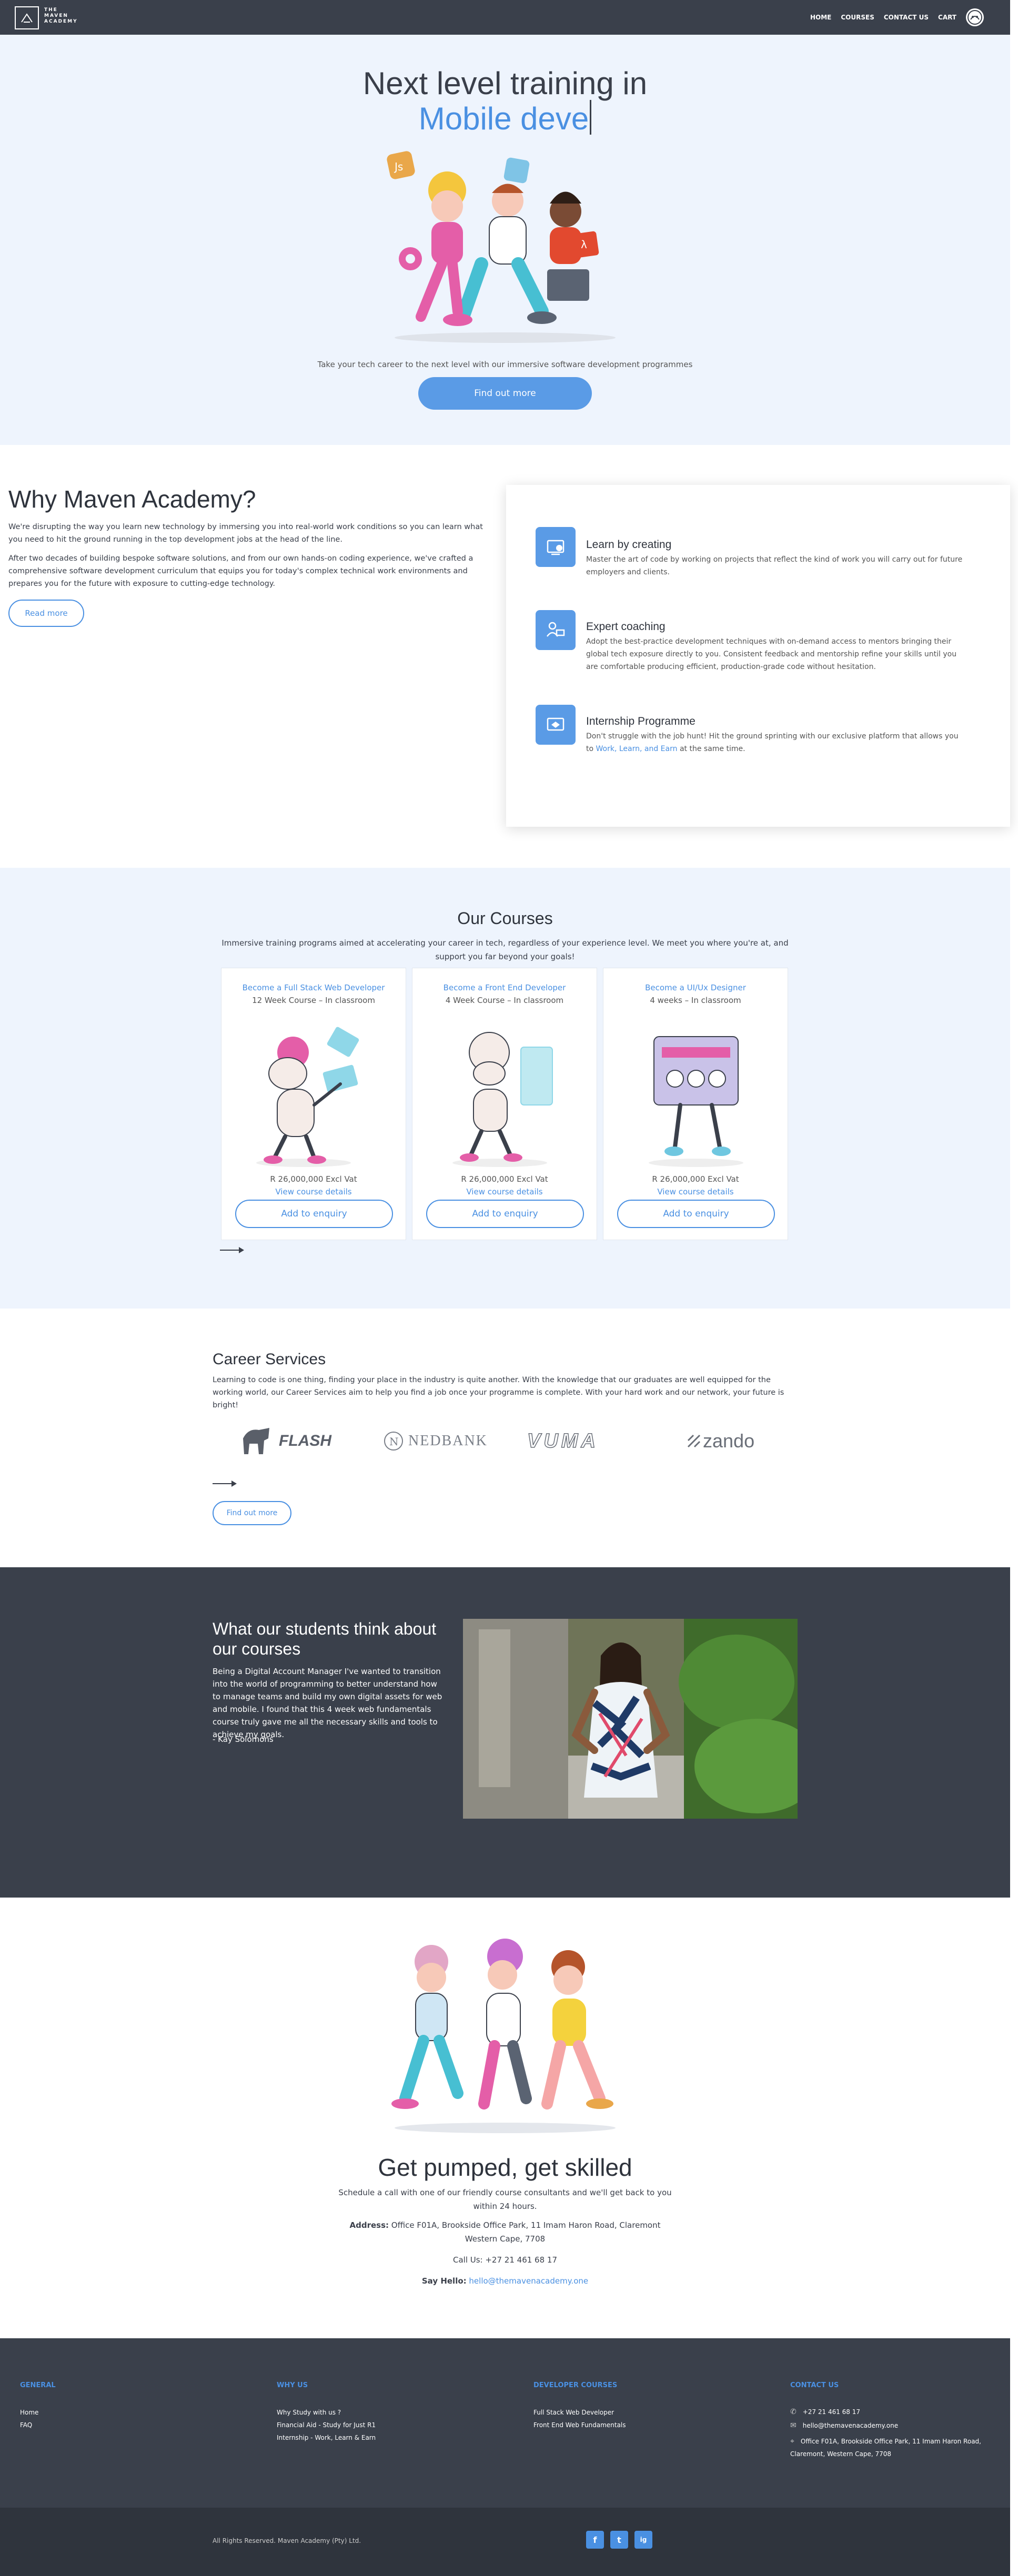 The image size is (1018, 2576). What do you see at coordinates (573, 2413) in the screenshot?
I see `footer-link-full-stack: Full Stack Web Developer` at bounding box center [573, 2413].